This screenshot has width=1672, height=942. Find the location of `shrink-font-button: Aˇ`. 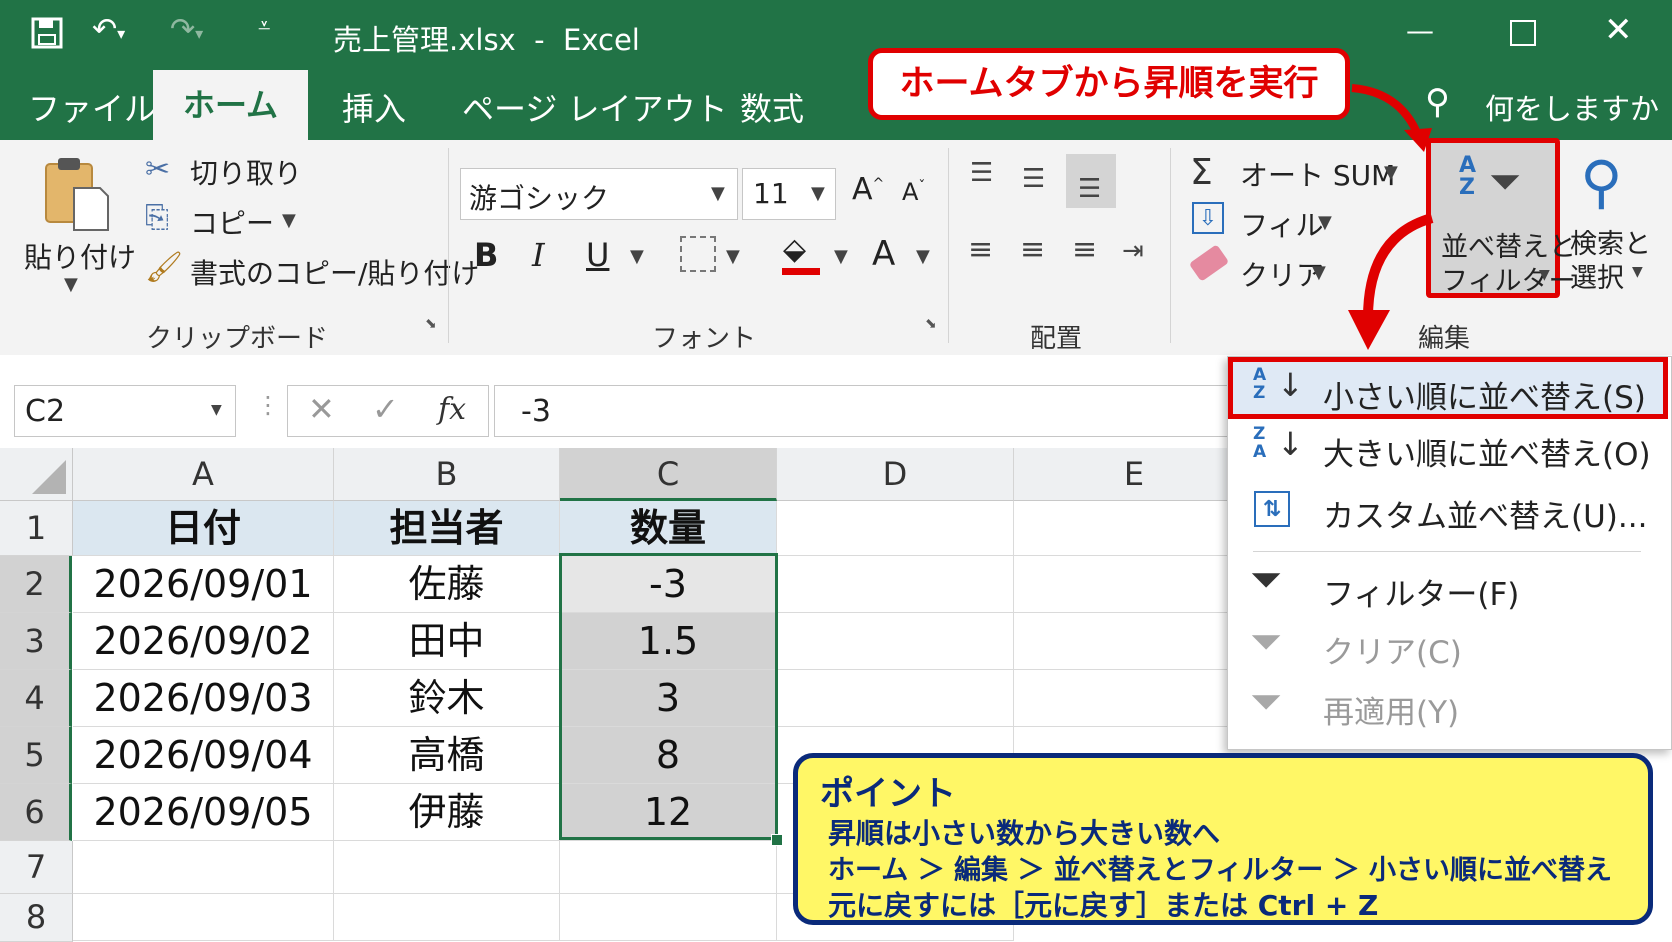

shrink-font-button: Aˇ is located at coordinates (913, 192).